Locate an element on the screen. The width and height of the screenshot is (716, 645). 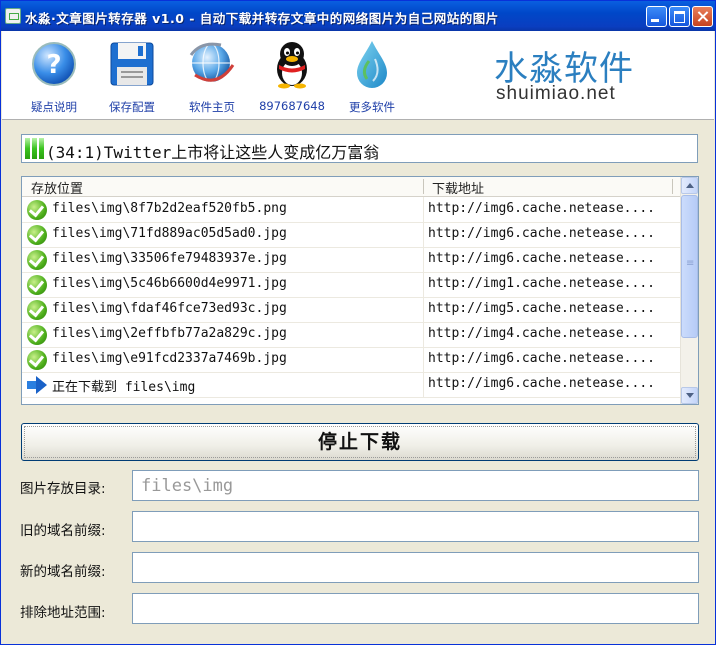
old-domain-label: 旧的域名前缀: is located at coordinates (63, 531).